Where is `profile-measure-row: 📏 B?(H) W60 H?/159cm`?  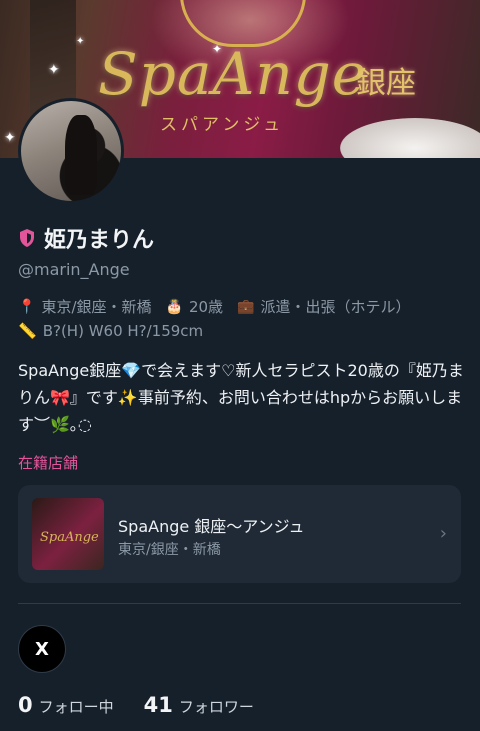 profile-measure-row: 📏 B?(H) W60 H?/159cm is located at coordinates (110, 331).